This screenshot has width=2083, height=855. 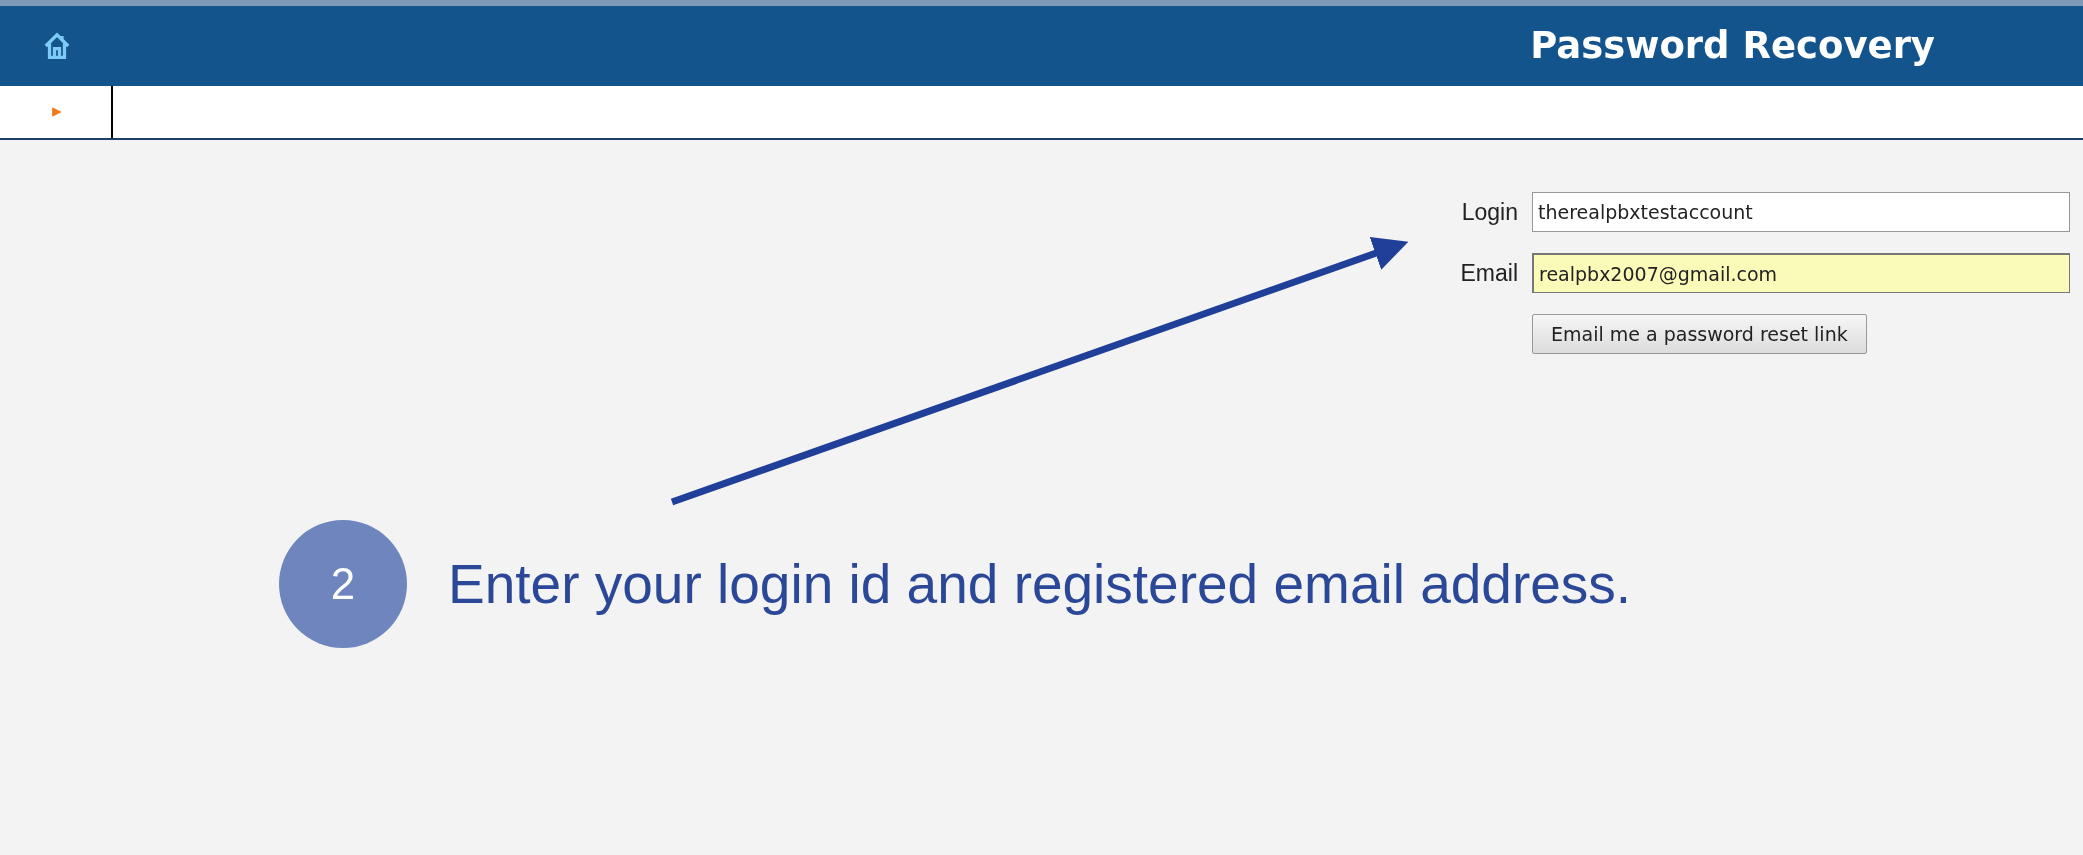 I want to click on input-field: therealpbxtestaccount, so click(x=1801, y=212).